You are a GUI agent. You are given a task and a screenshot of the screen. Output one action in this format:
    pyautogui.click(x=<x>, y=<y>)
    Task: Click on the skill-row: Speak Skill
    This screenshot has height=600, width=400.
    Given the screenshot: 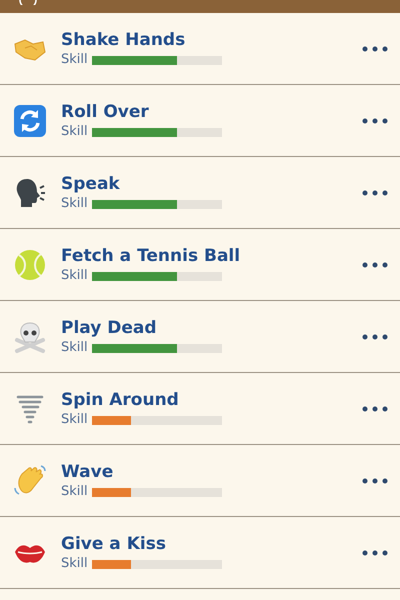 What is the action you would take?
    pyautogui.click(x=200, y=193)
    